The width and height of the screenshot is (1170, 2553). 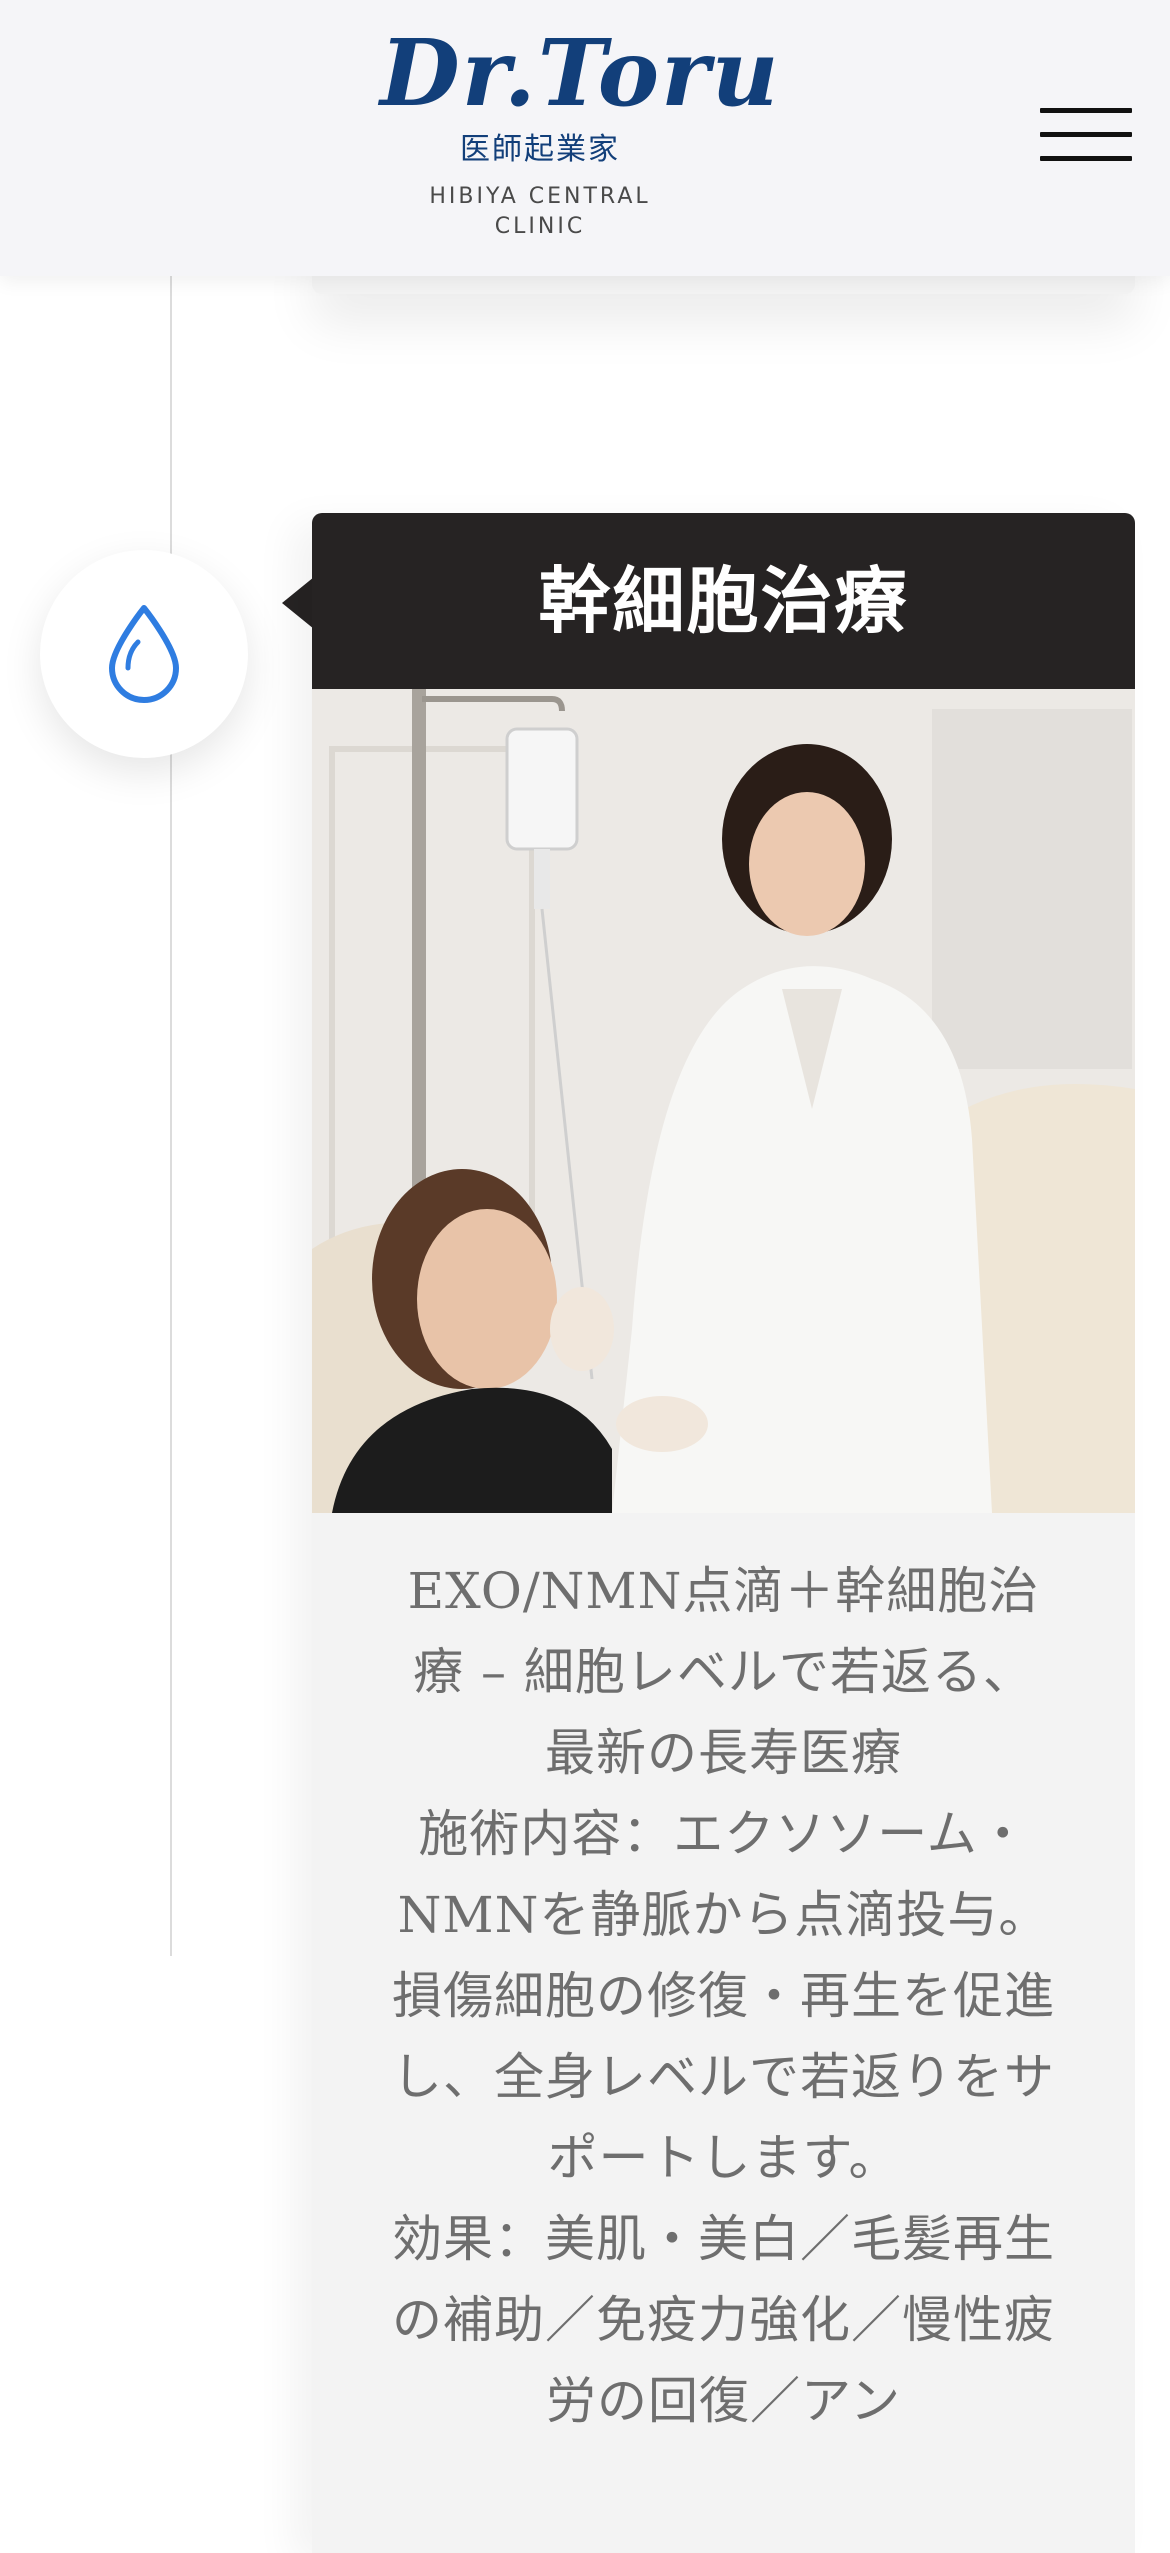 I want to click on timeline-line, so click(x=171, y=1116).